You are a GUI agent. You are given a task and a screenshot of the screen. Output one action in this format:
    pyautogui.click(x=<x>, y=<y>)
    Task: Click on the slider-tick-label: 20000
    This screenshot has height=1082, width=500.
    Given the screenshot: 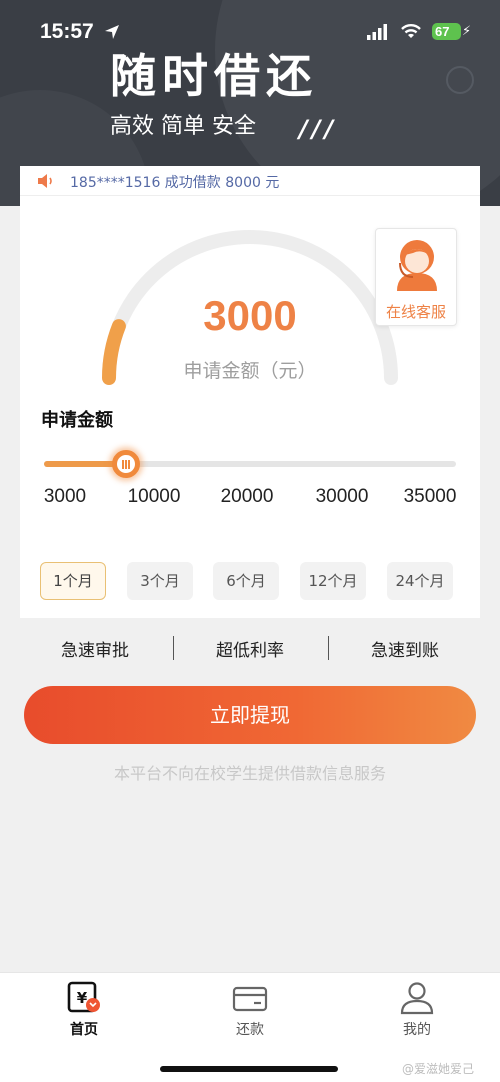 What is the action you would take?
    pyautogui.click(x=247, y=496)
    